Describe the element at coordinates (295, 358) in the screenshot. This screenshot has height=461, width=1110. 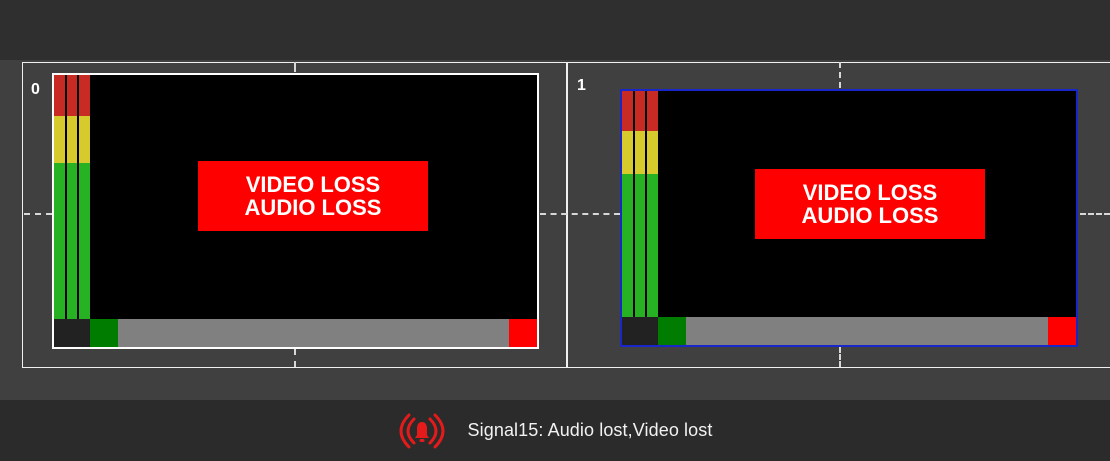
I see `vertical-guide-bottom-left` at that location.